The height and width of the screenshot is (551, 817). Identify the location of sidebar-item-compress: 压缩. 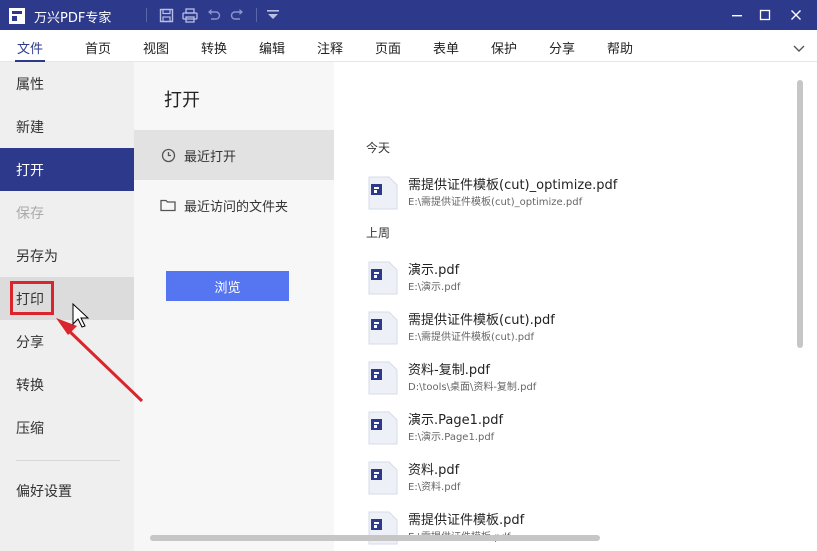
(67, 427).